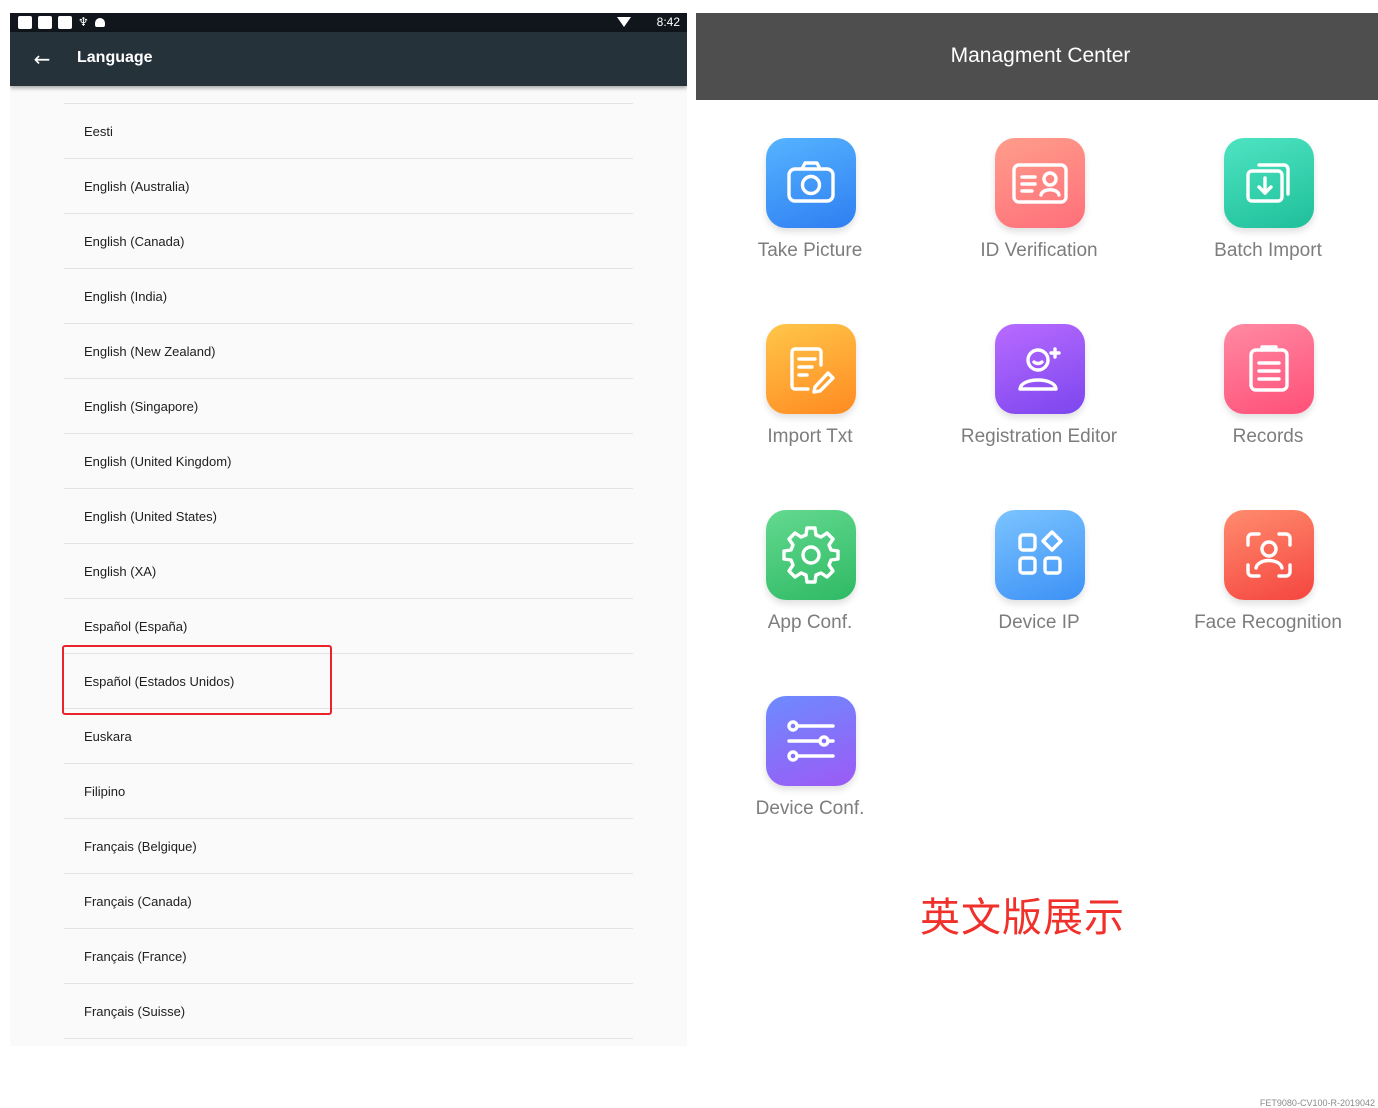  I want to click on tile-label: Records, so click(1268, 436).